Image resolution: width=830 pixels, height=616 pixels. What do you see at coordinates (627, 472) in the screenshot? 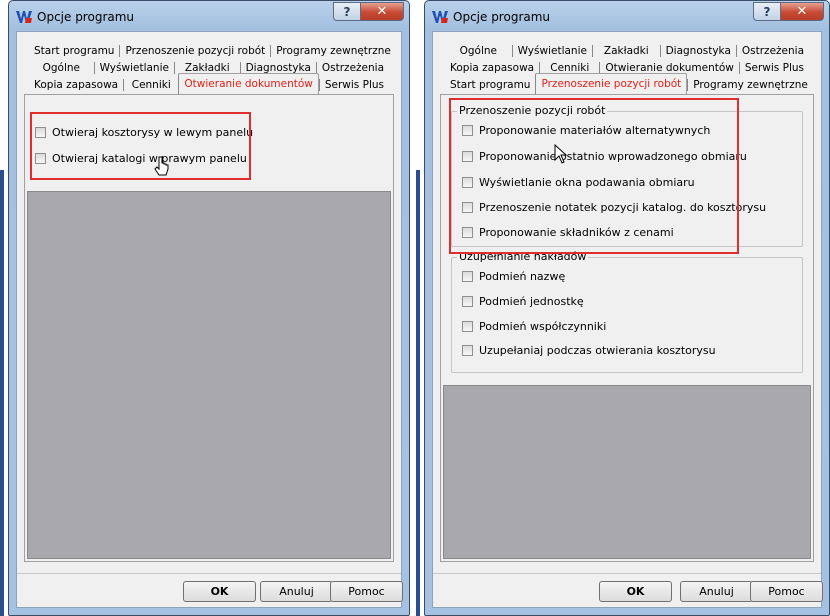
I see `disabled-area` at bounding box center [627, 472].